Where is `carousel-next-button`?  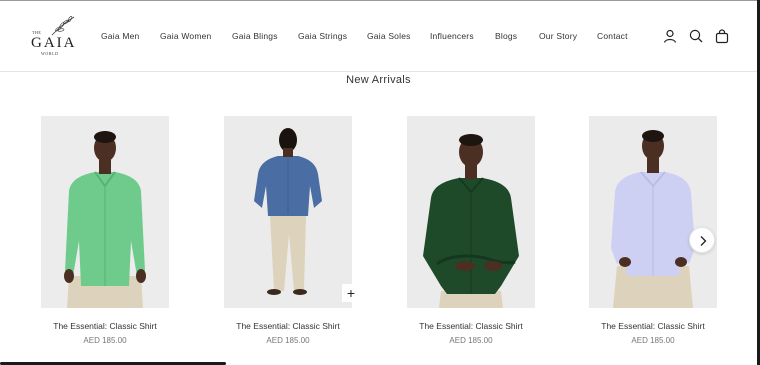
carousel-next-button is located at coordinates (702, 240).